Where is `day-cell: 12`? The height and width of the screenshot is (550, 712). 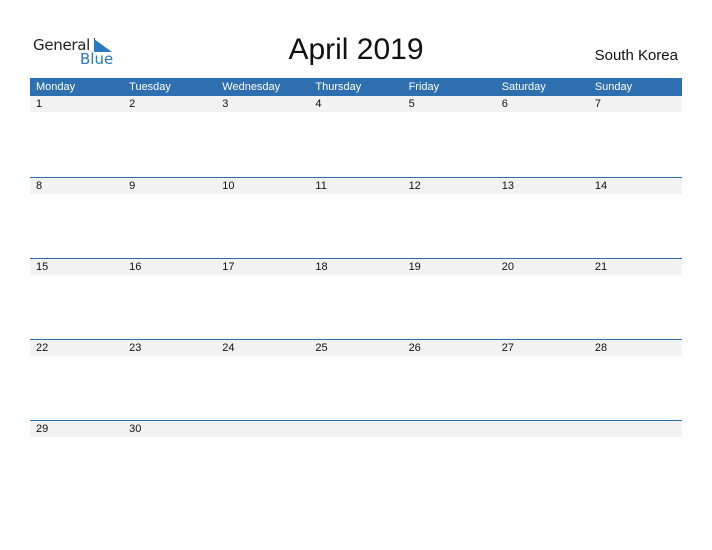
day-cell: 12 is located at coordinates (414, 186).